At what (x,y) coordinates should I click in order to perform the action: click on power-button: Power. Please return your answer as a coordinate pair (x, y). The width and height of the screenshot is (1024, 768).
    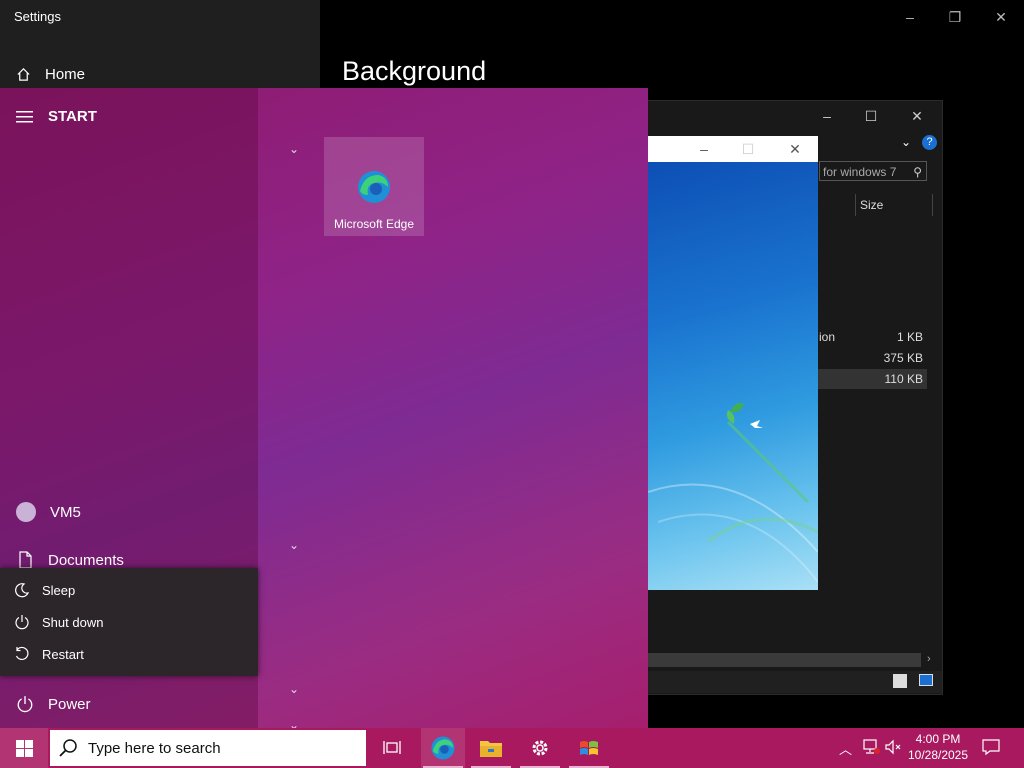
    Looking at the image, I should click on (53, 704).